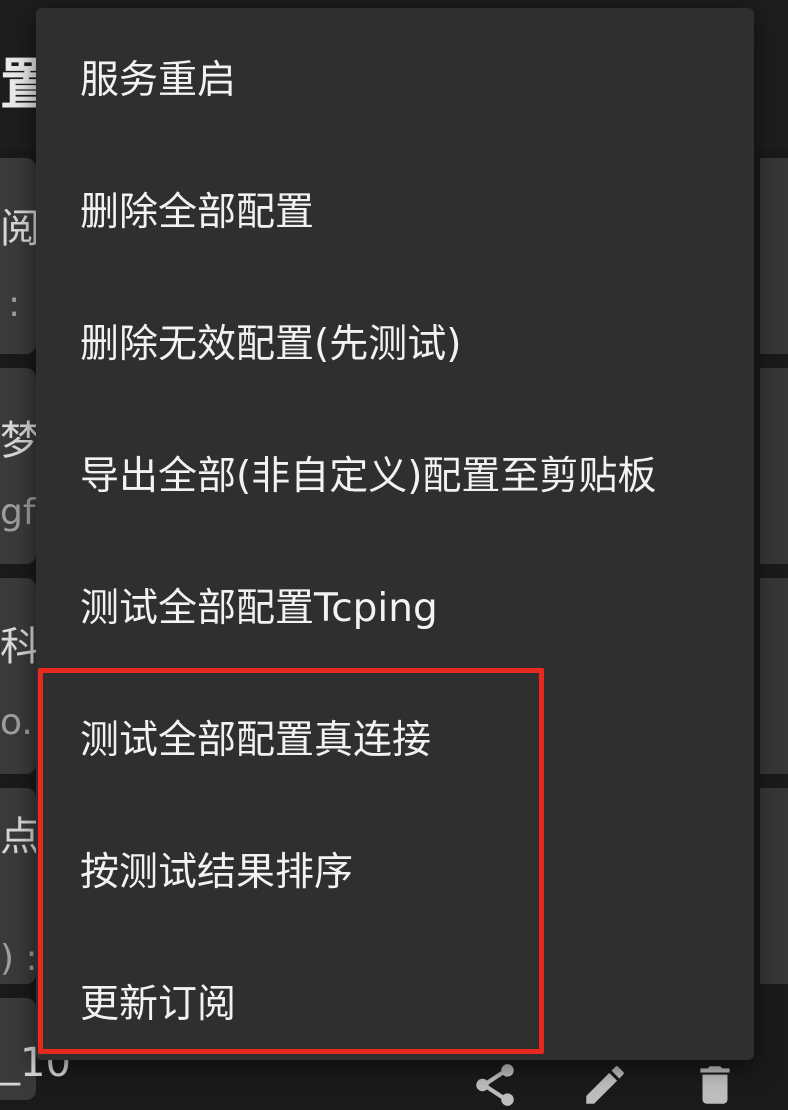 The height and width of the screenshot is (1110, 788). I want to click on menu-item-export-to-clipboard: 导出全部(非自定义)配置至剪贴板, so click(395, 473).